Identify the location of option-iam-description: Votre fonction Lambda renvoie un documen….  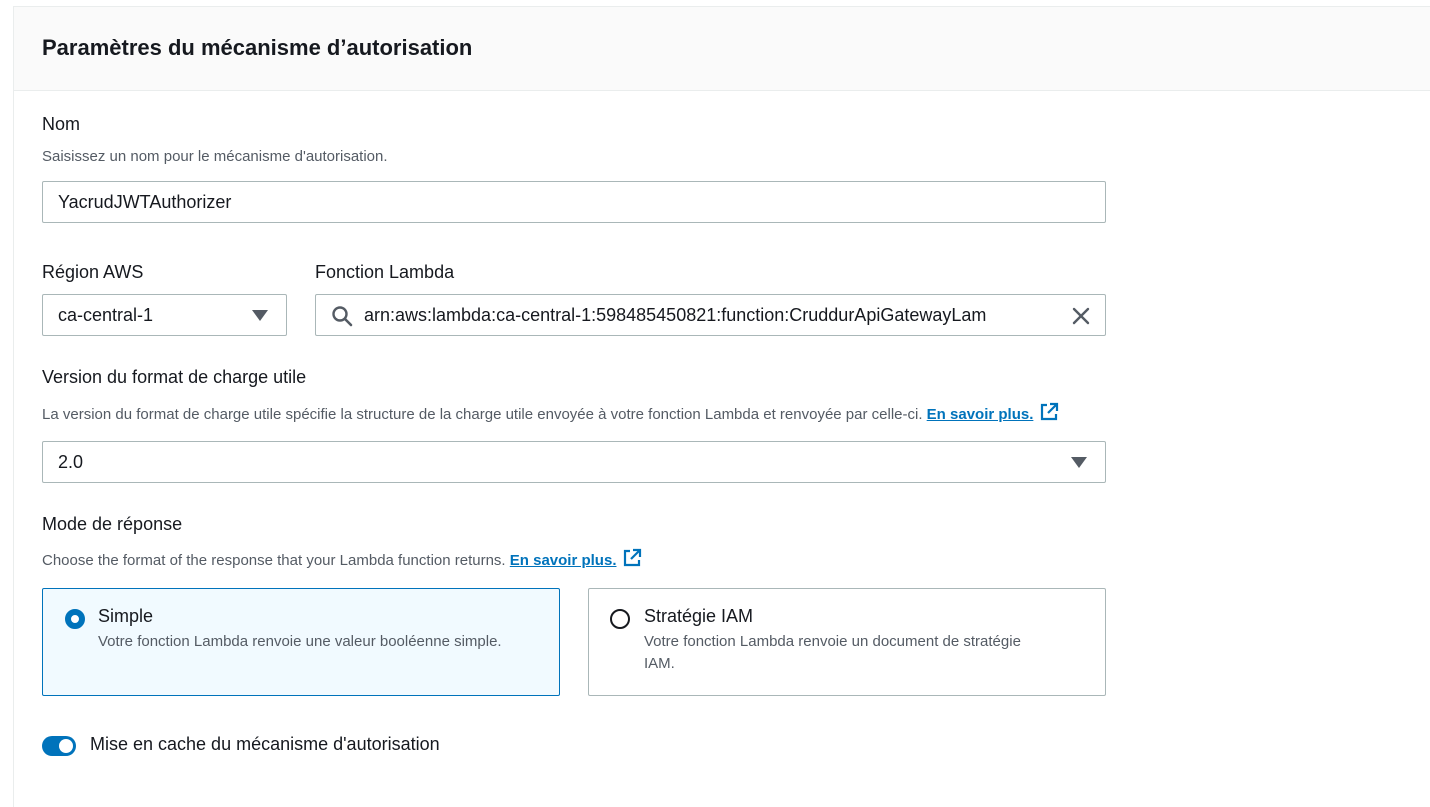
(832, 652).